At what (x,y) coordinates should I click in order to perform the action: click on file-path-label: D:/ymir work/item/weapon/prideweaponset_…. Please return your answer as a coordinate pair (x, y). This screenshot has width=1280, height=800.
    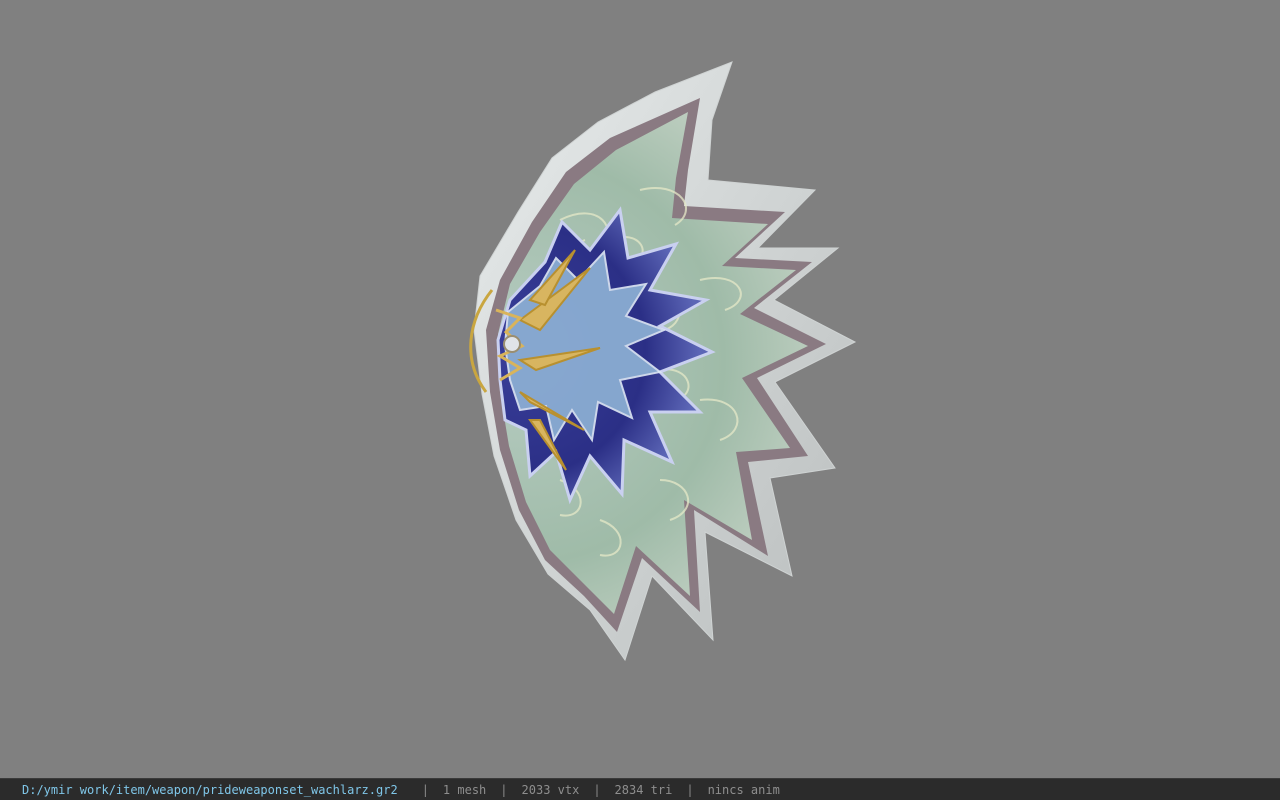
    Looking at the image, I should click on (210, 789).